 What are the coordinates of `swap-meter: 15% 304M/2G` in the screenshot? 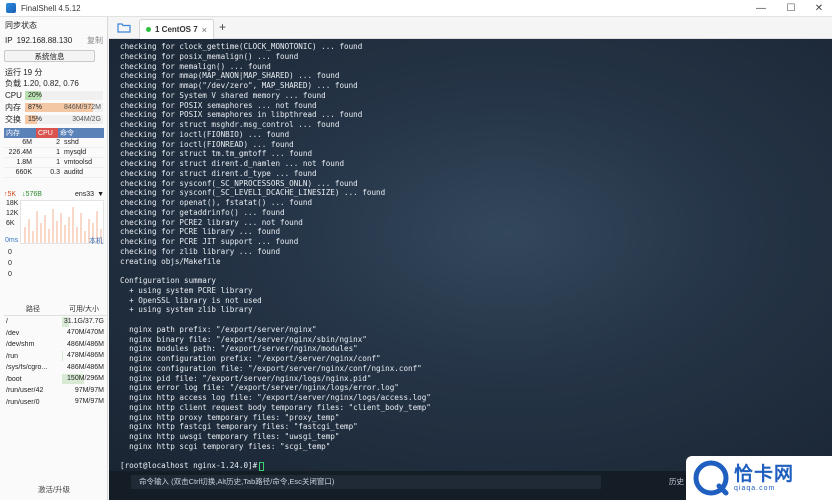 It's located at (64, 119).